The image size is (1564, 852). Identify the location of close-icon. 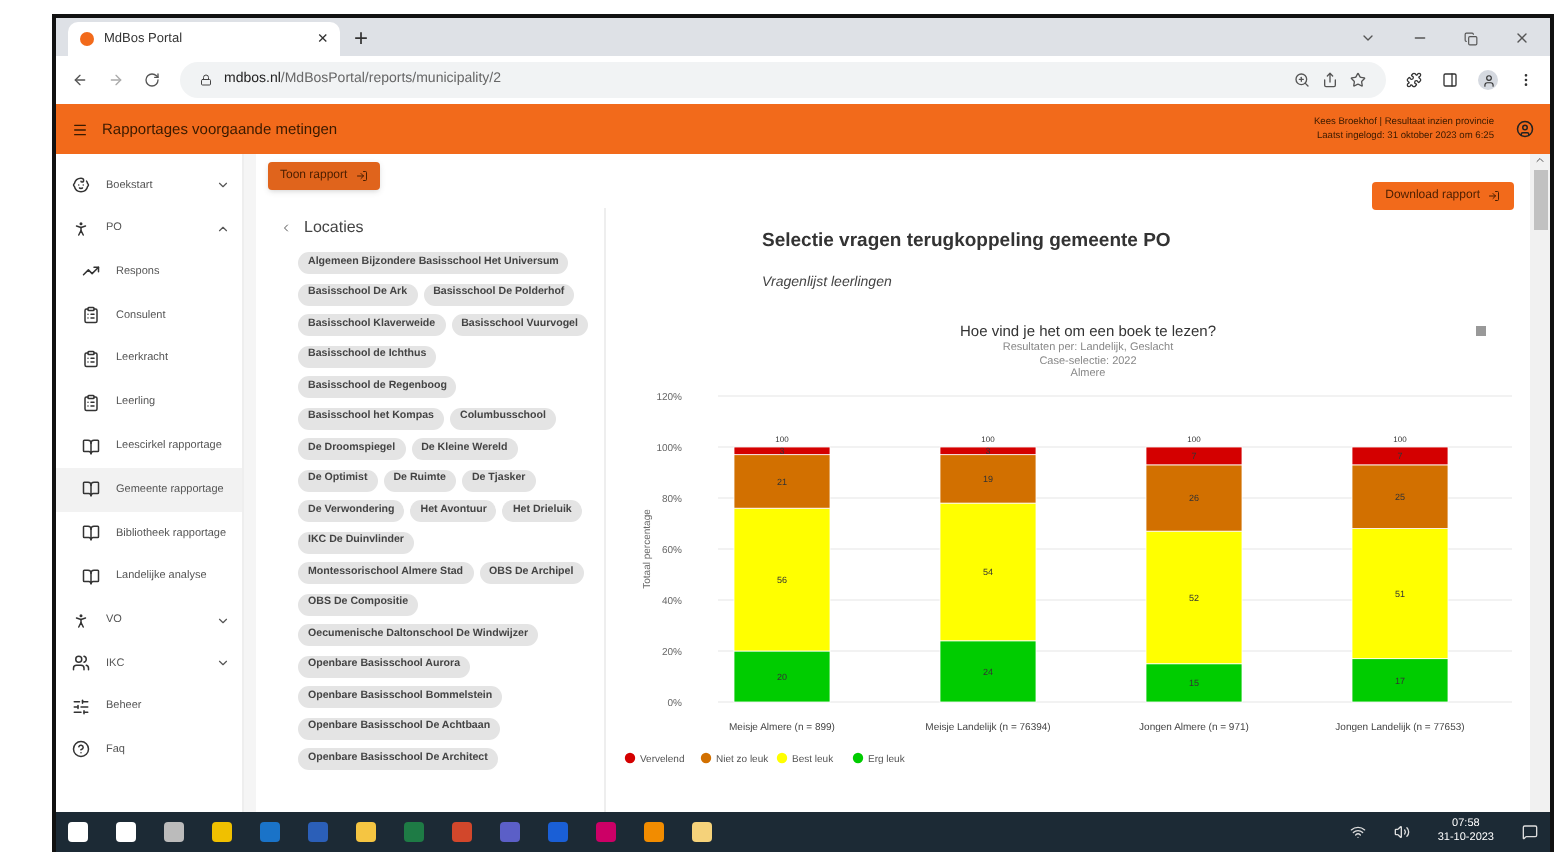
(1522, 38).